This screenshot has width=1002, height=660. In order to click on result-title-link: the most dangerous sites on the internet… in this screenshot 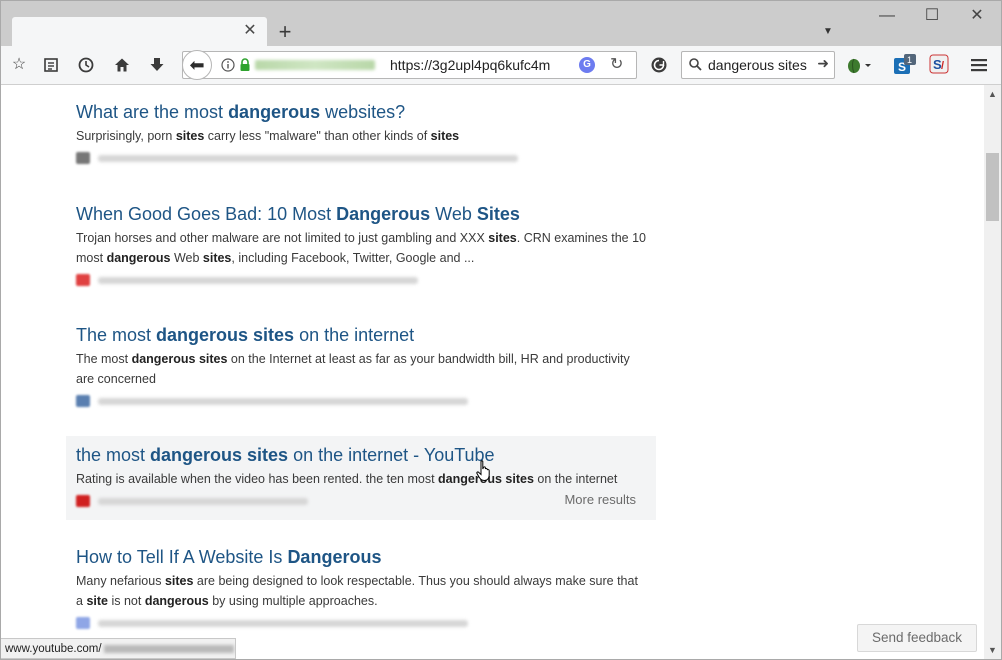, I will do `click(361, 455)`.